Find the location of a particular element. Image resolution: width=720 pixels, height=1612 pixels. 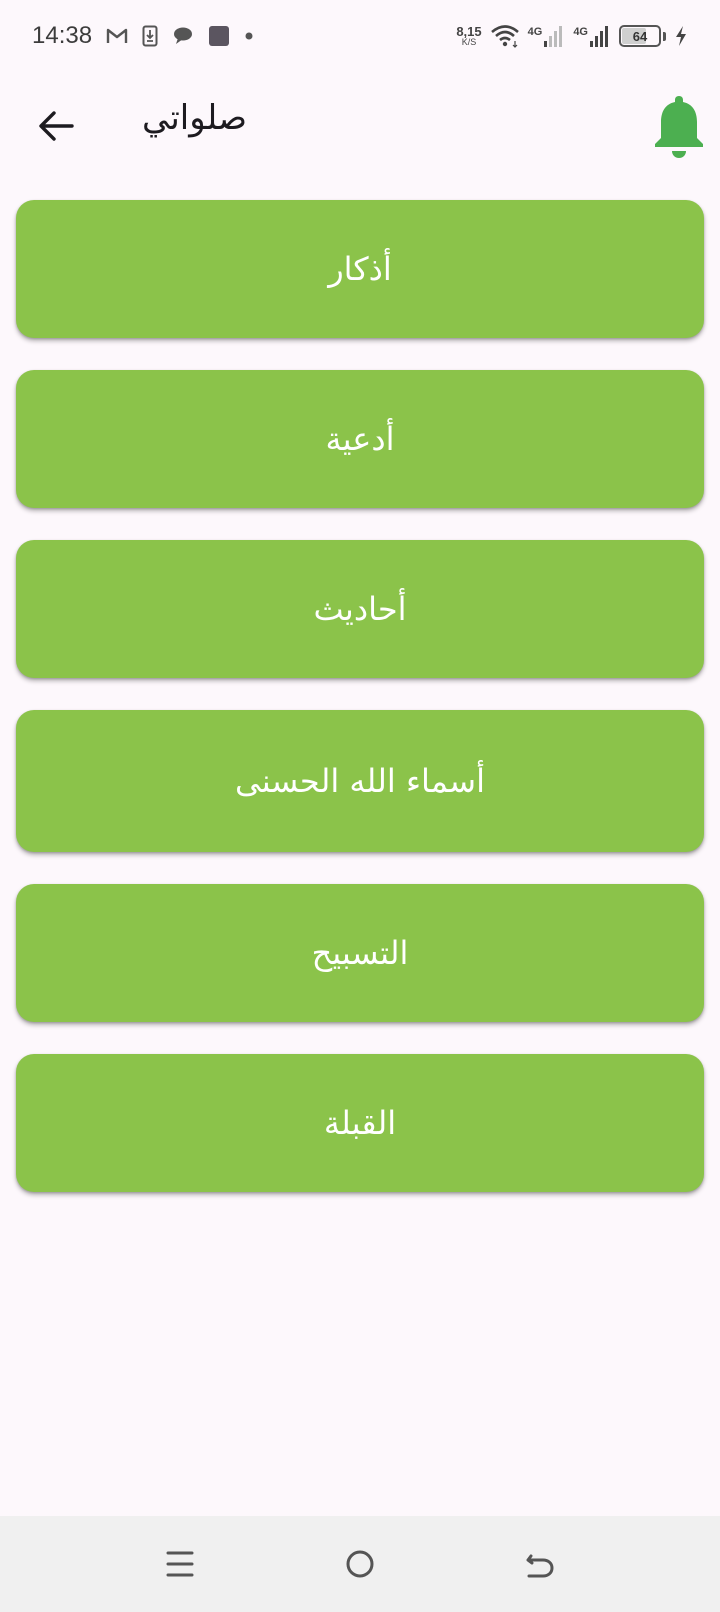

chat-icon is located at coordinates (183, 36).